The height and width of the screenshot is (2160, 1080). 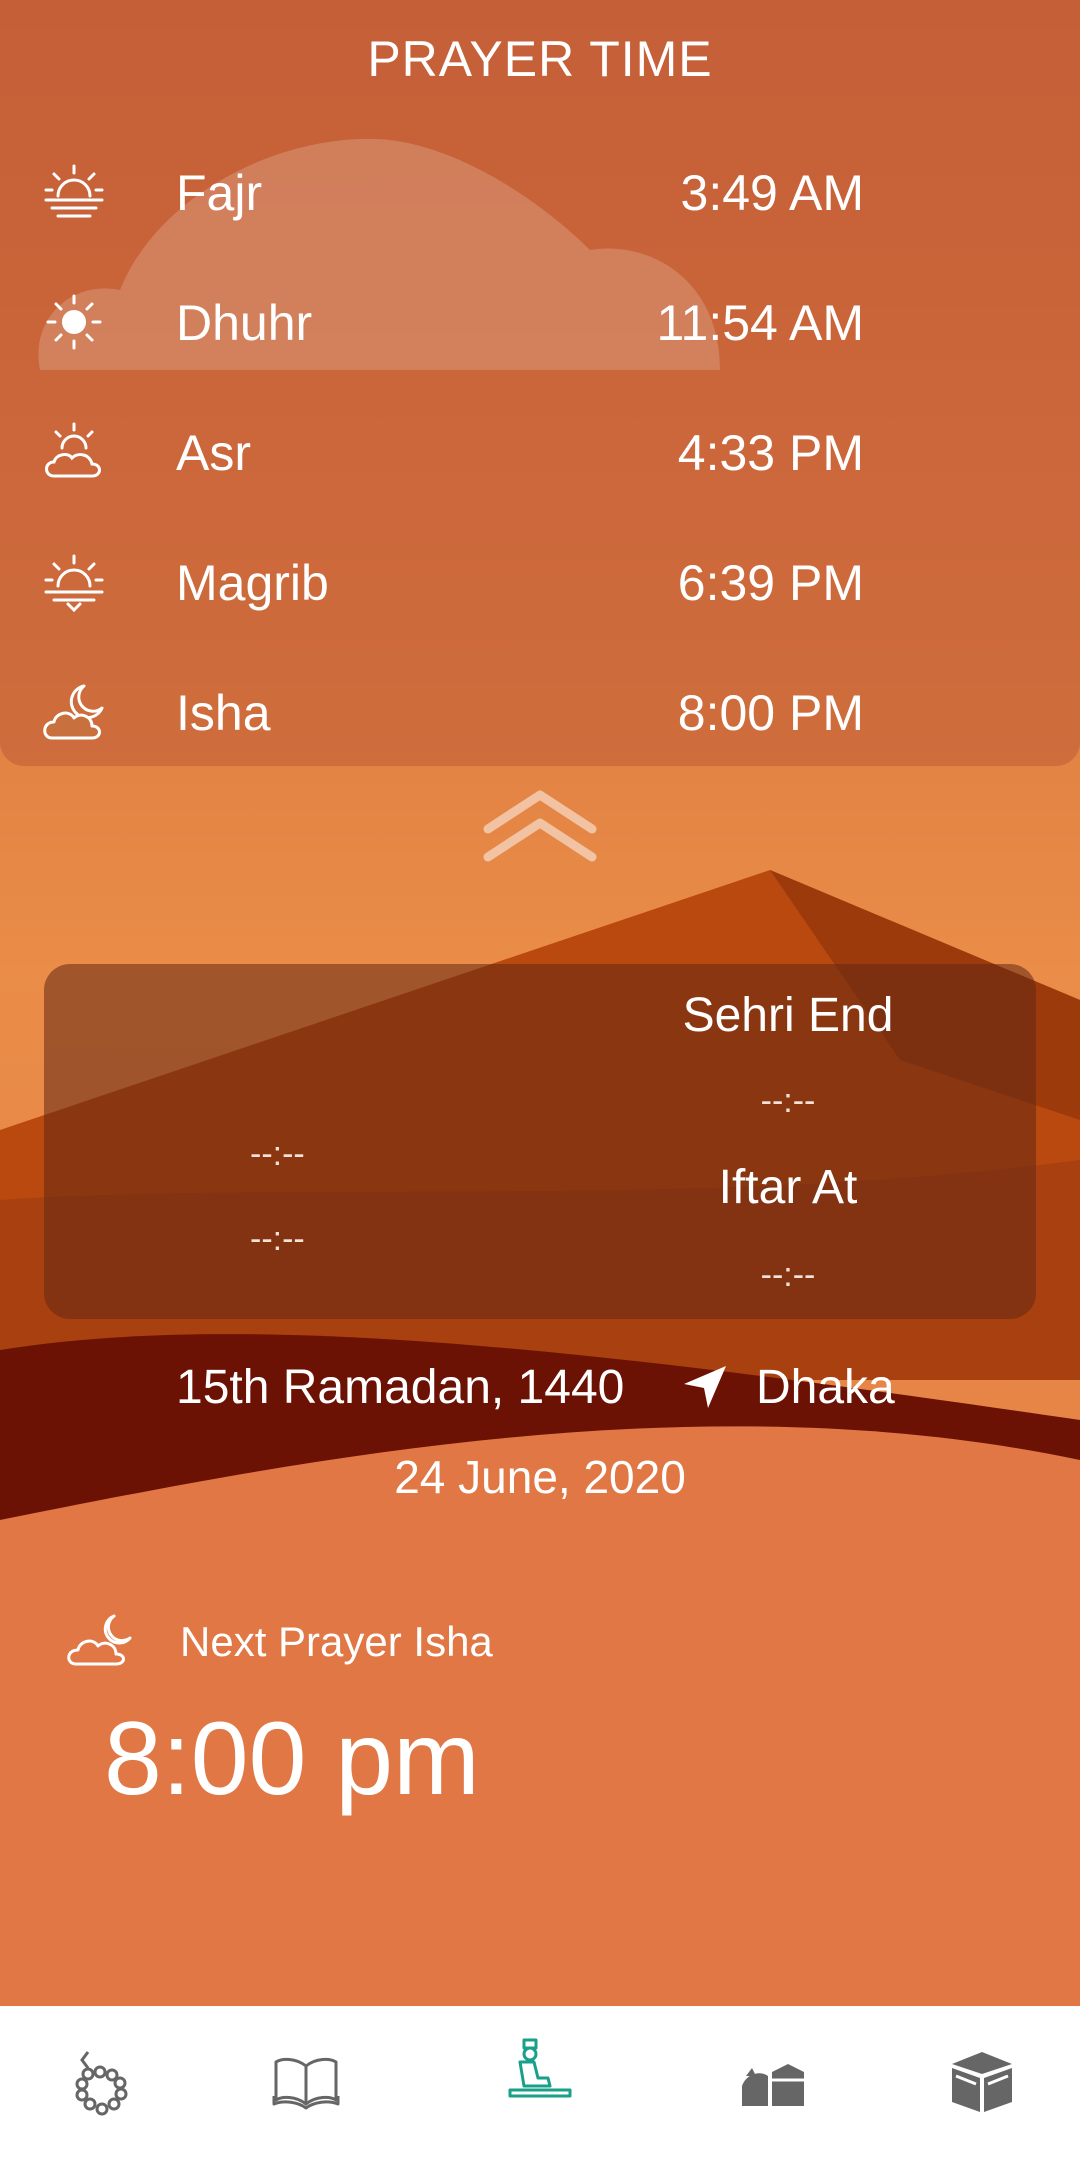 What do you see at coordinates (74, 322) in the screenshot?
I see `sun-icon` at bounding box center [74, 322].